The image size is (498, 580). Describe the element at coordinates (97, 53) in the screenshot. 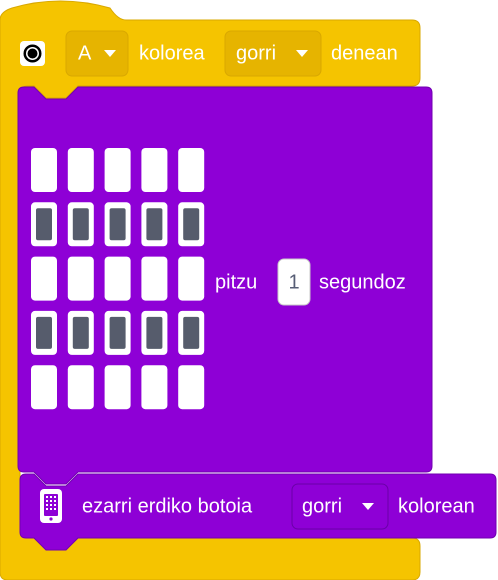

I see `button-select-dropdown: A` at that location.